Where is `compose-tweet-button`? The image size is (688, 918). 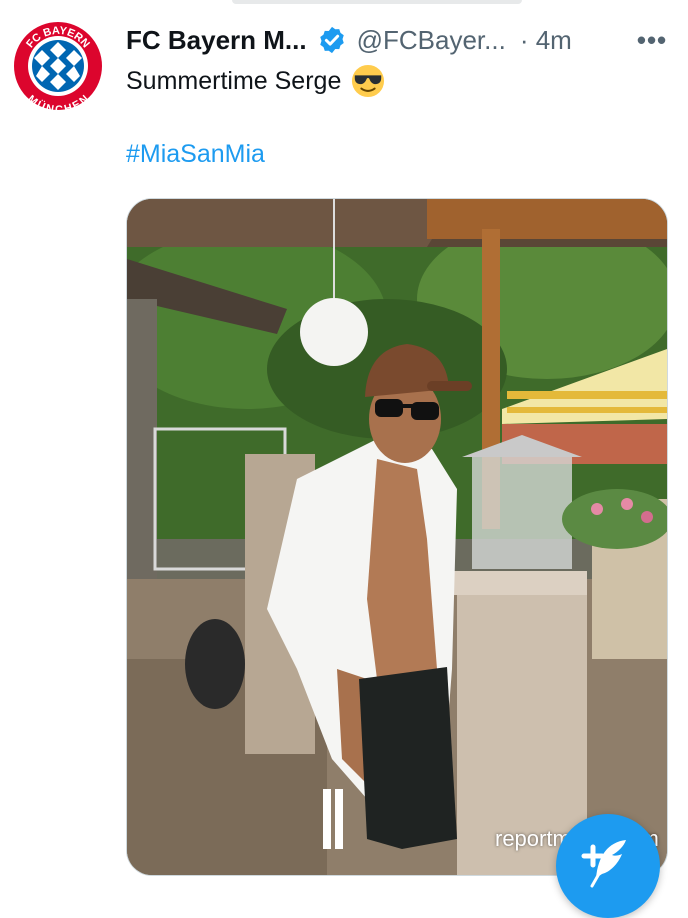
compose-tweet-button is located at coordinates (608, 866).